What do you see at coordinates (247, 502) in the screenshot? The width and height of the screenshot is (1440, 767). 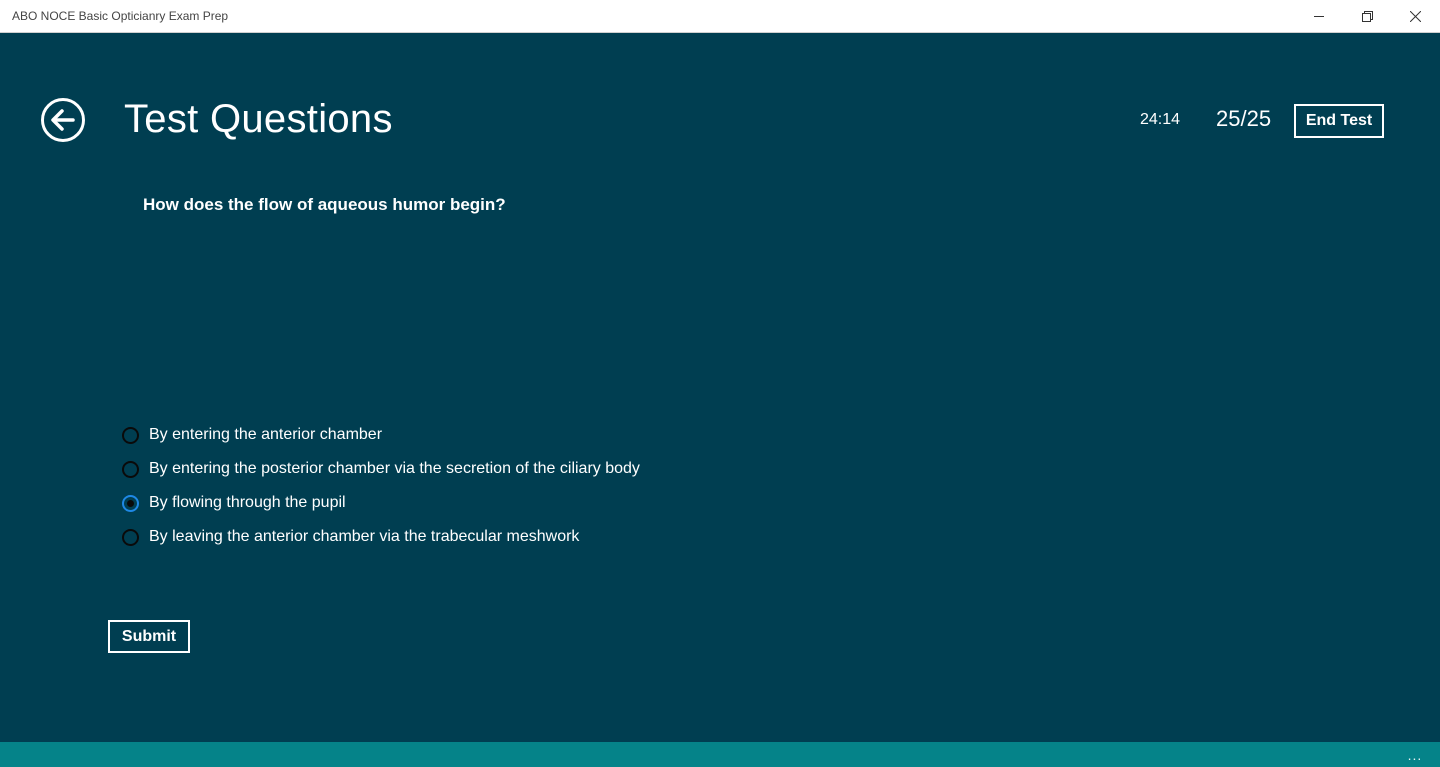 I see `answer-option-label: By flowing through the pupil` at bounding box center [247, 502].